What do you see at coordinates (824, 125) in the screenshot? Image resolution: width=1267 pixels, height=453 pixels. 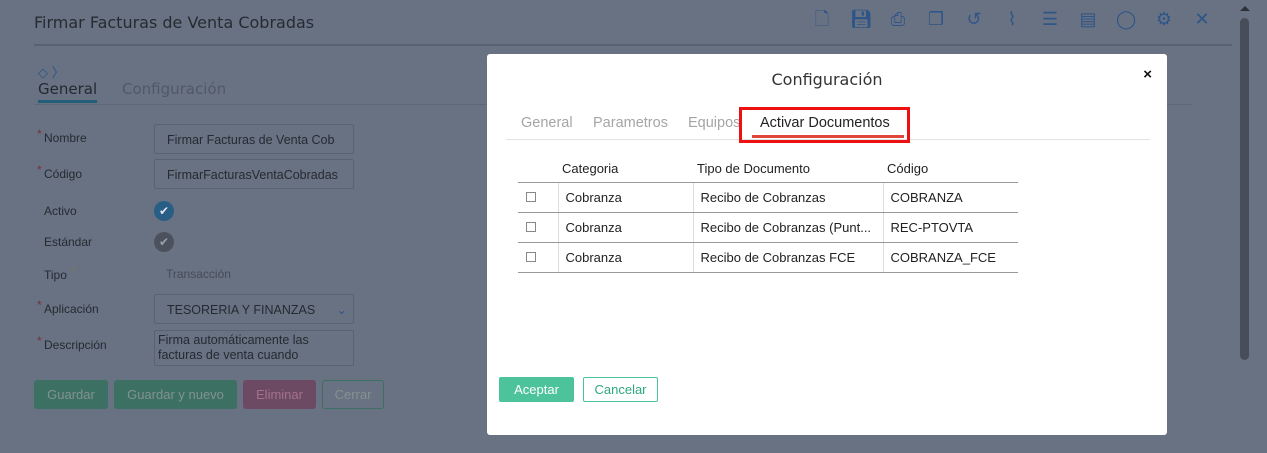 I see `highlight-box` at bounding box center [824, 125].